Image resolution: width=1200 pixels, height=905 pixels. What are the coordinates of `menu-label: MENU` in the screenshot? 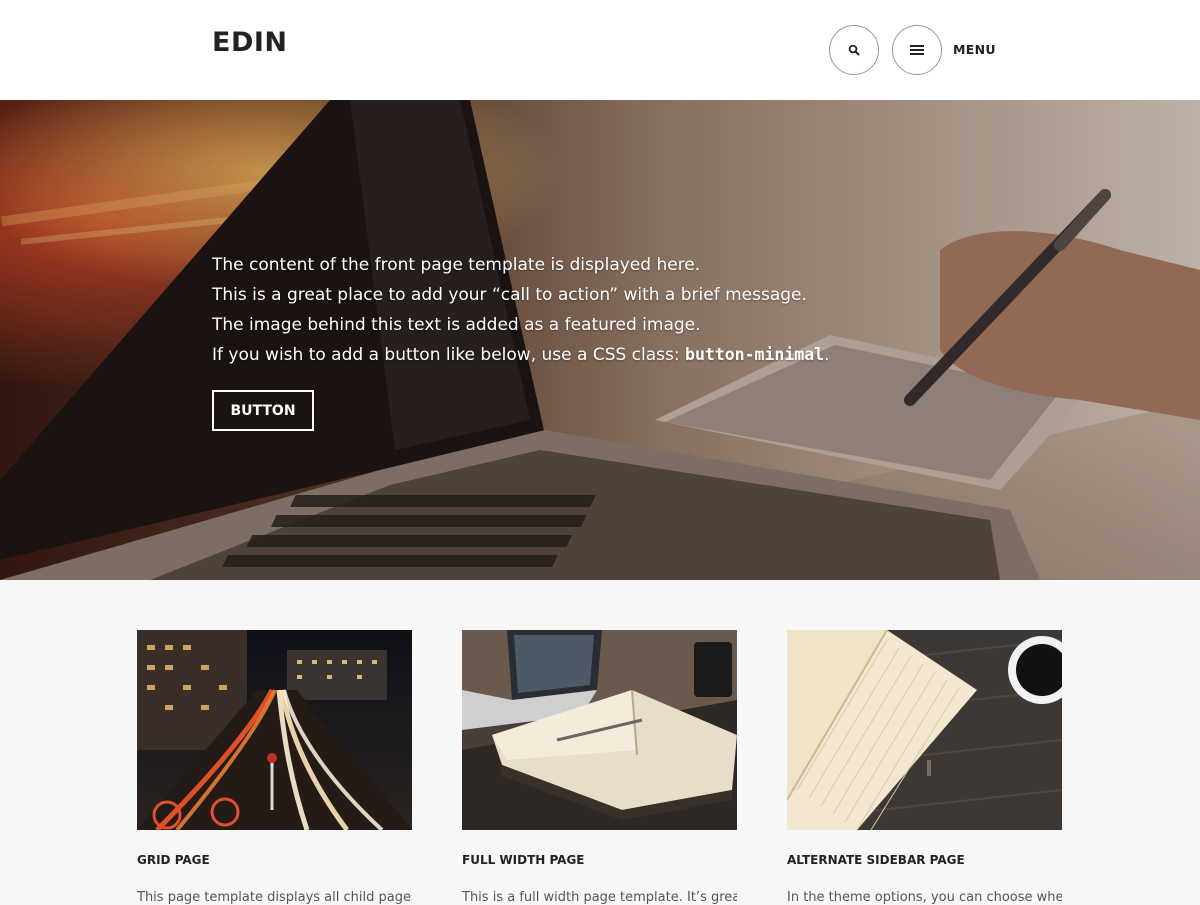 It's located at (974, 49).